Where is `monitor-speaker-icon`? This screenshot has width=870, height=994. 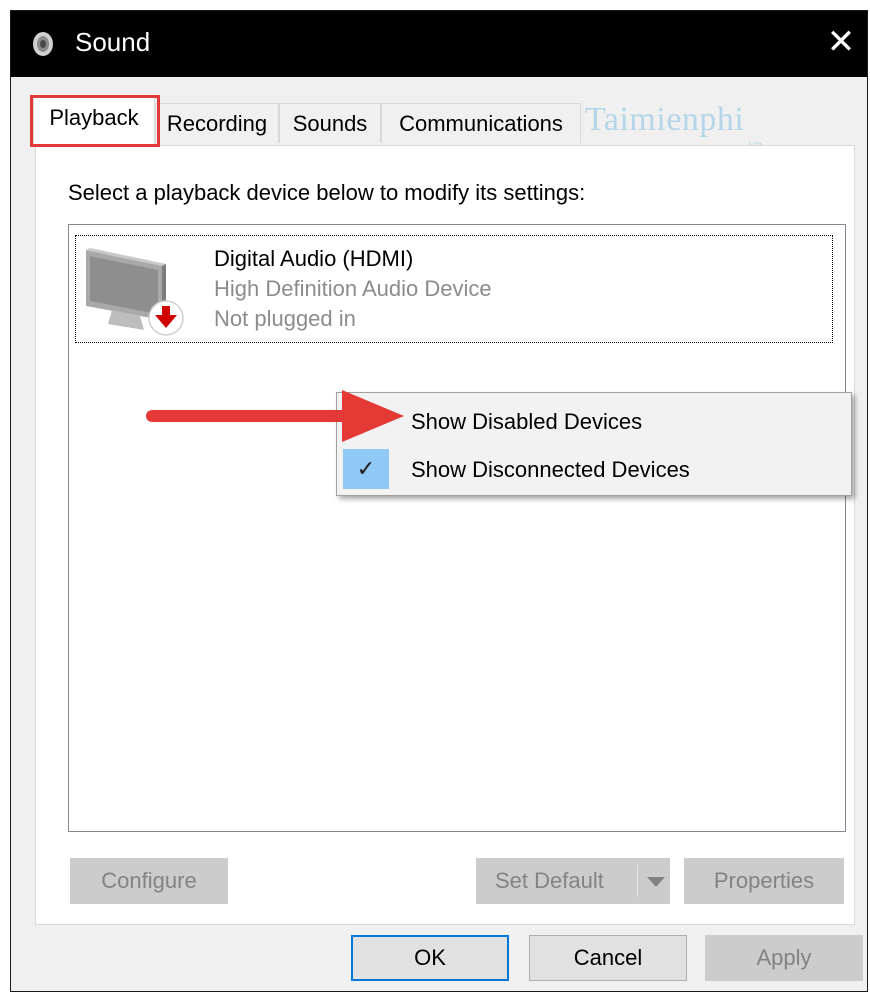
monitor-speaker-icon is located at coordinates (135, 292).